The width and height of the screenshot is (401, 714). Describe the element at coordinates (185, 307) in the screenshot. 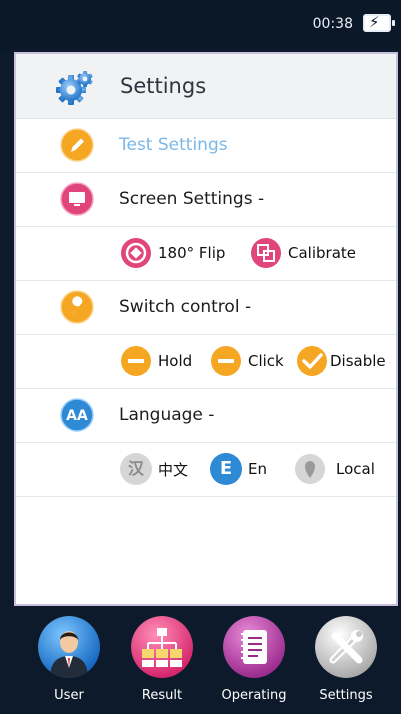

I see `switch-control-label: Switch control -` at that location.